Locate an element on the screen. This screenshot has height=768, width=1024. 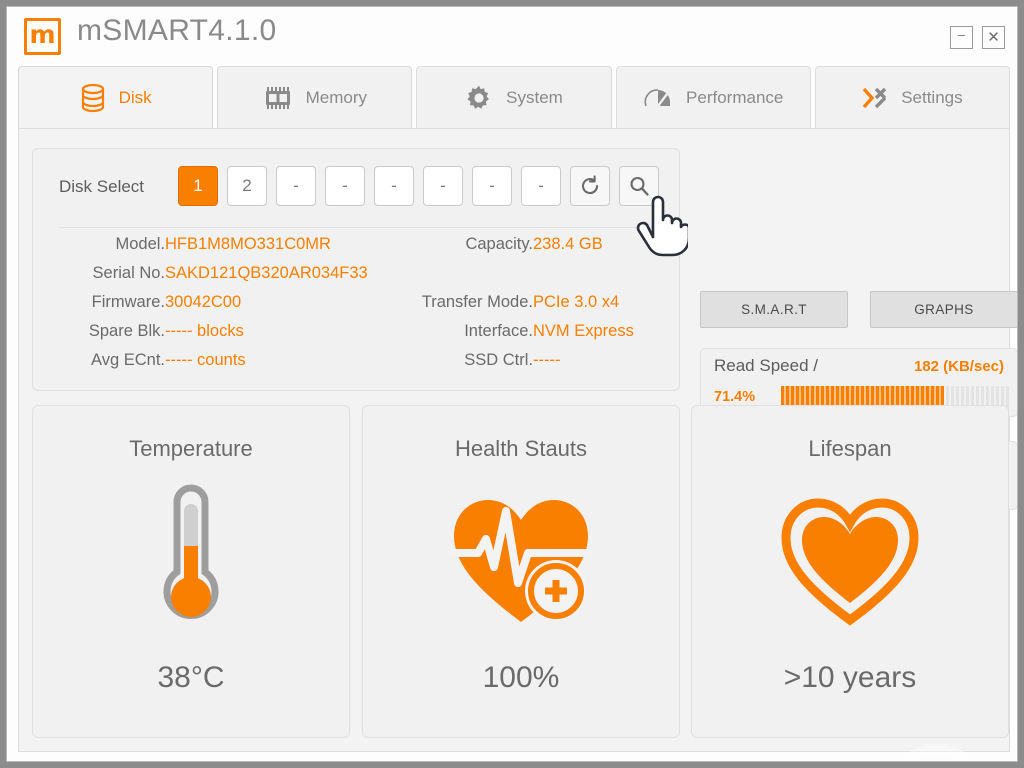
info-value: 238.4 GB is located at coordinates (568, 244).